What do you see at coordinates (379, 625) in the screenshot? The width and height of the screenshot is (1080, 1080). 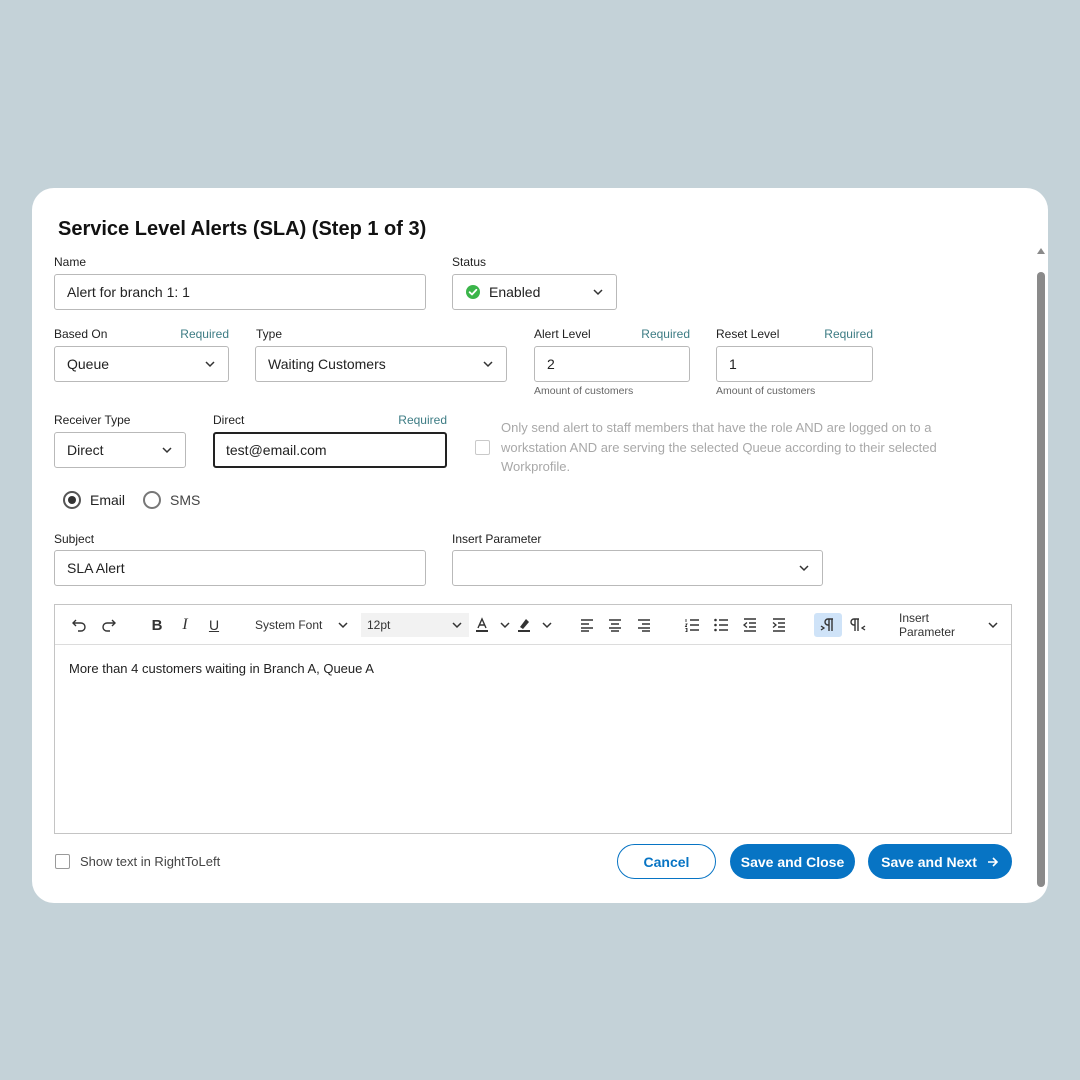 I see `font-size-value: 12pt` at bounding box center [379, 625].